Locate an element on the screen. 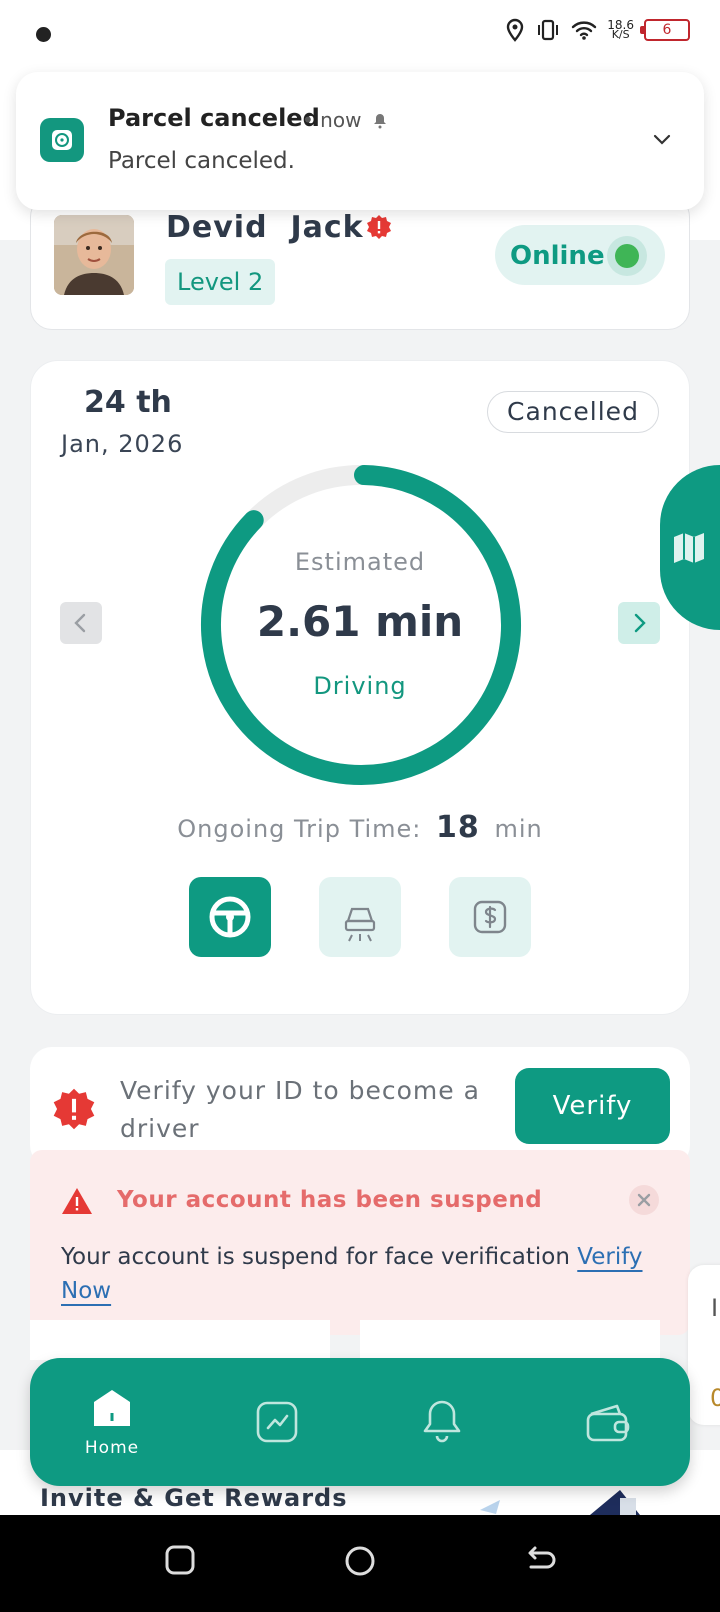  nav-wallet is located at coordinates (608, 1425).